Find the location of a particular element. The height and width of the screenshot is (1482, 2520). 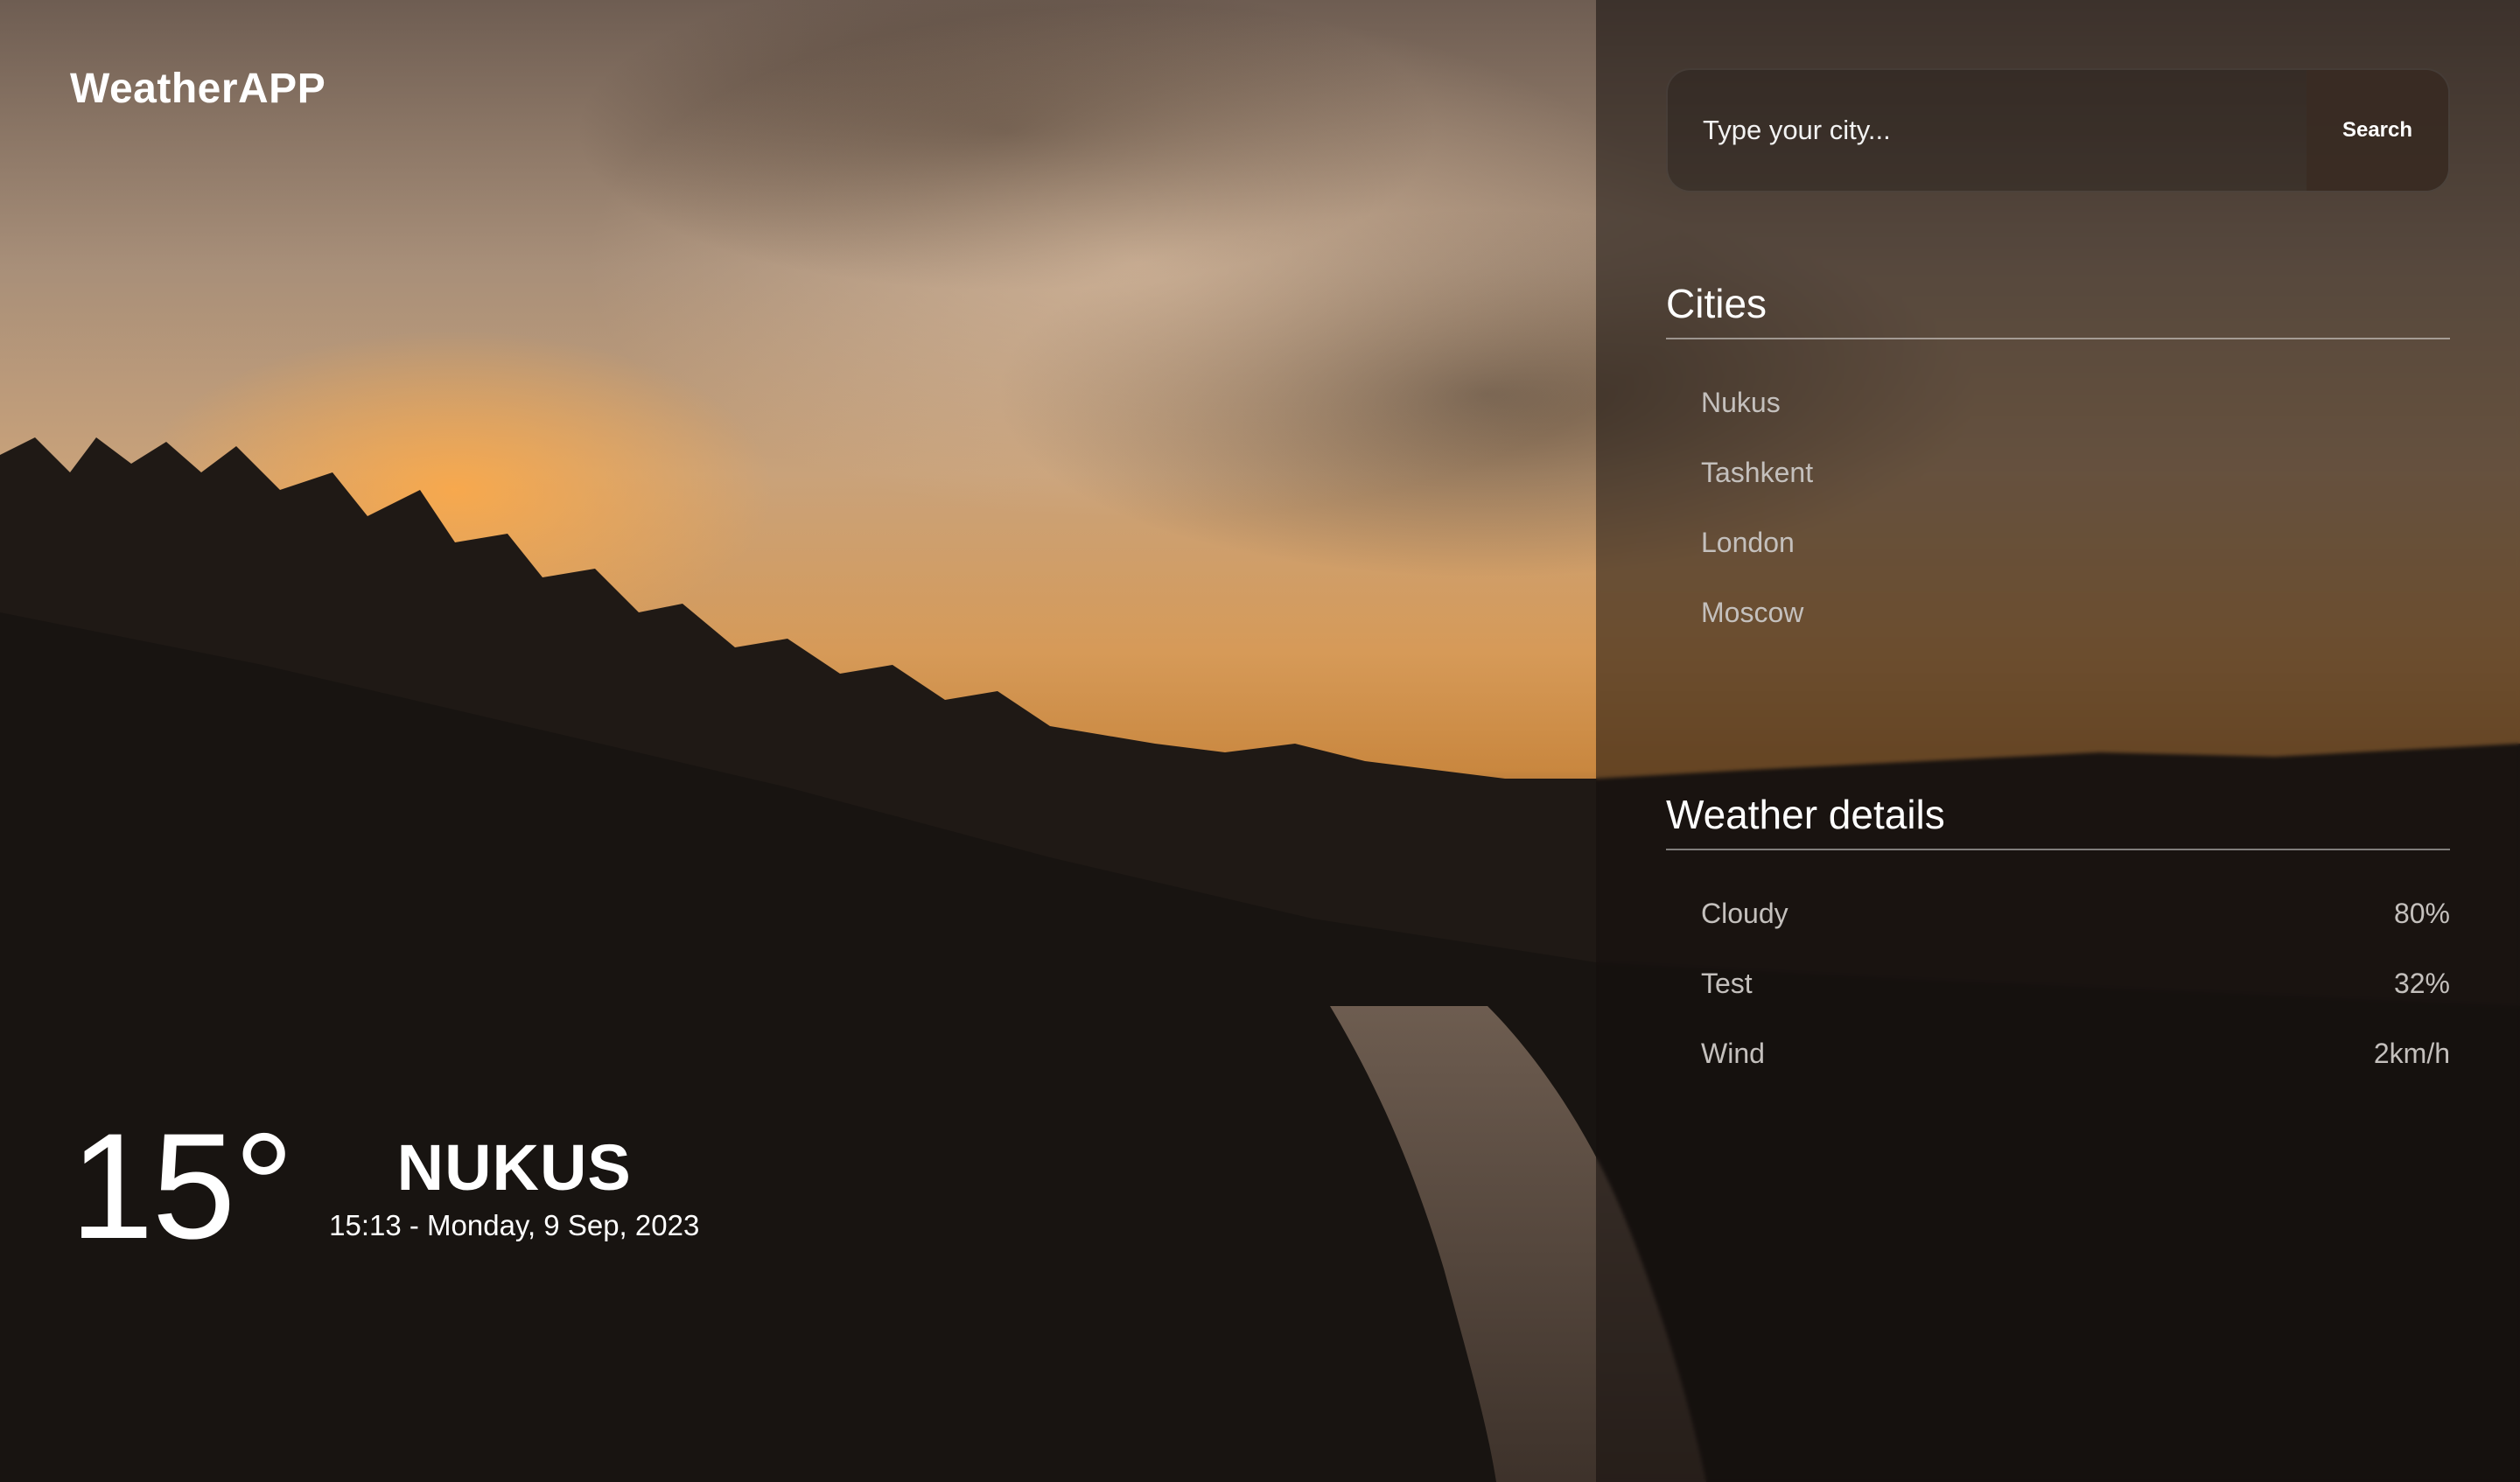

city-list: Nukus Tashkent London Moscow is located at coordinates (2075, 507).